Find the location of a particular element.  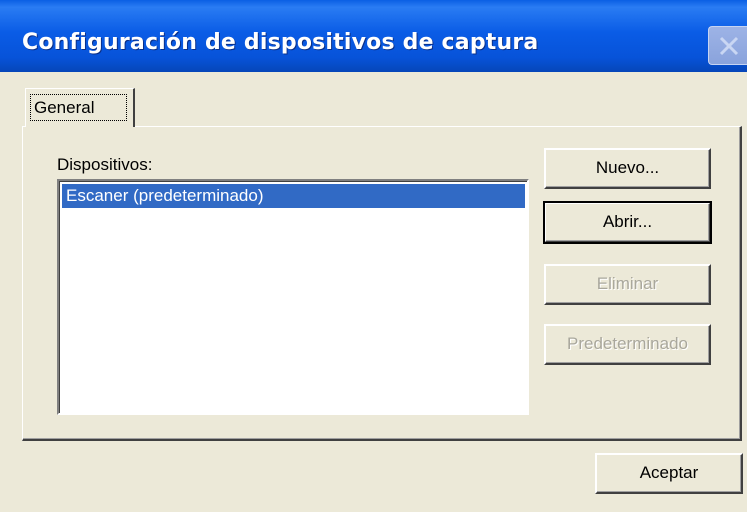

tab-general: General is located at coordinates (80, 107).